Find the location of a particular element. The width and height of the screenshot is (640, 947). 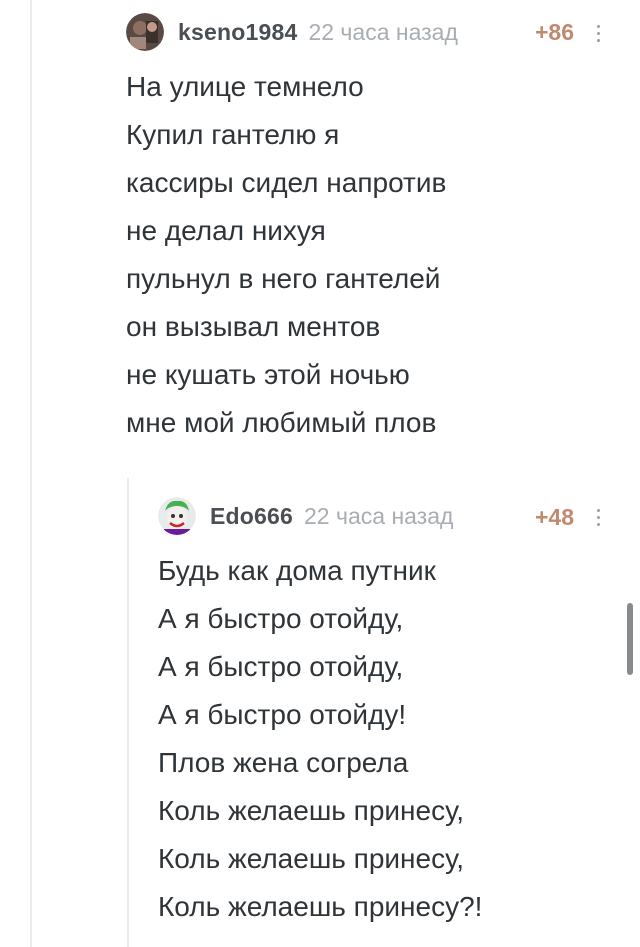

user-avatar-photo-icon is located at coordinates (145, 32).